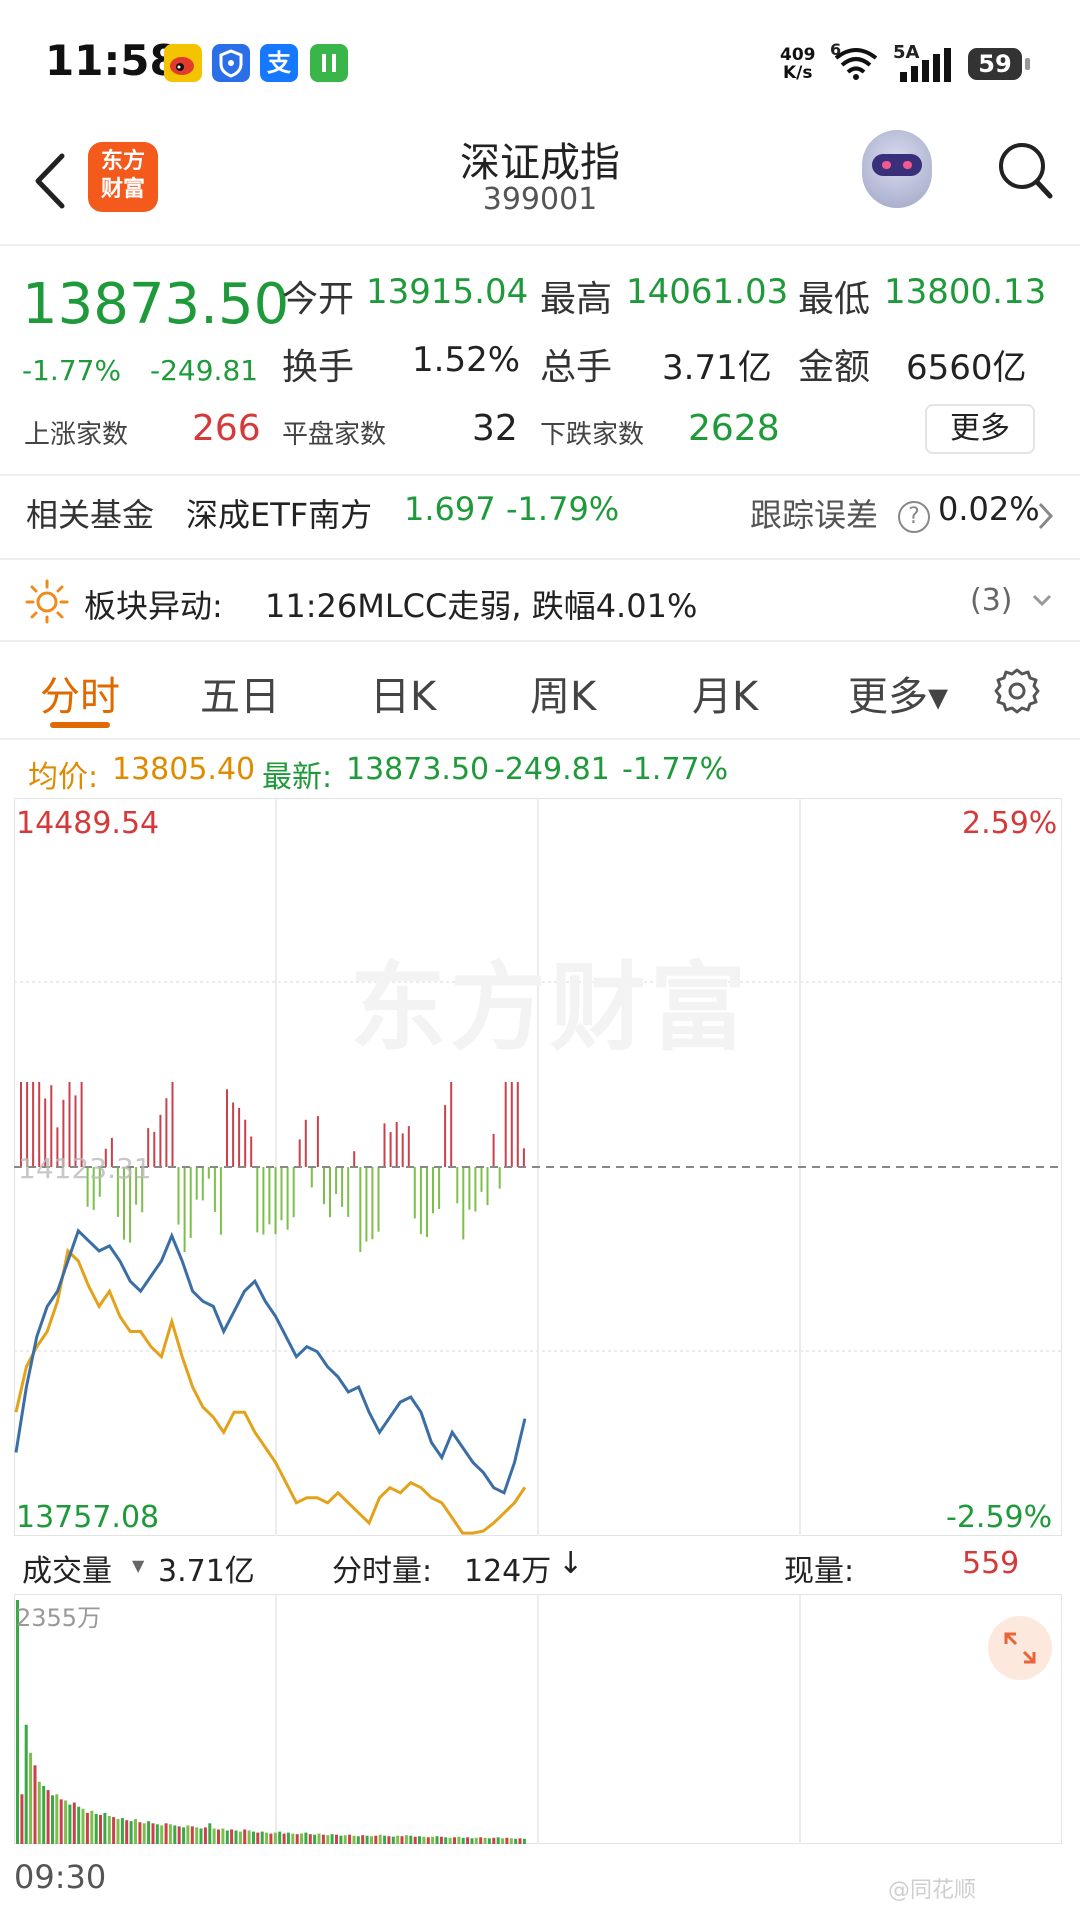 This screenshot has height=1911, width=1080. I want to click on tab-divider, so click(540, 739).